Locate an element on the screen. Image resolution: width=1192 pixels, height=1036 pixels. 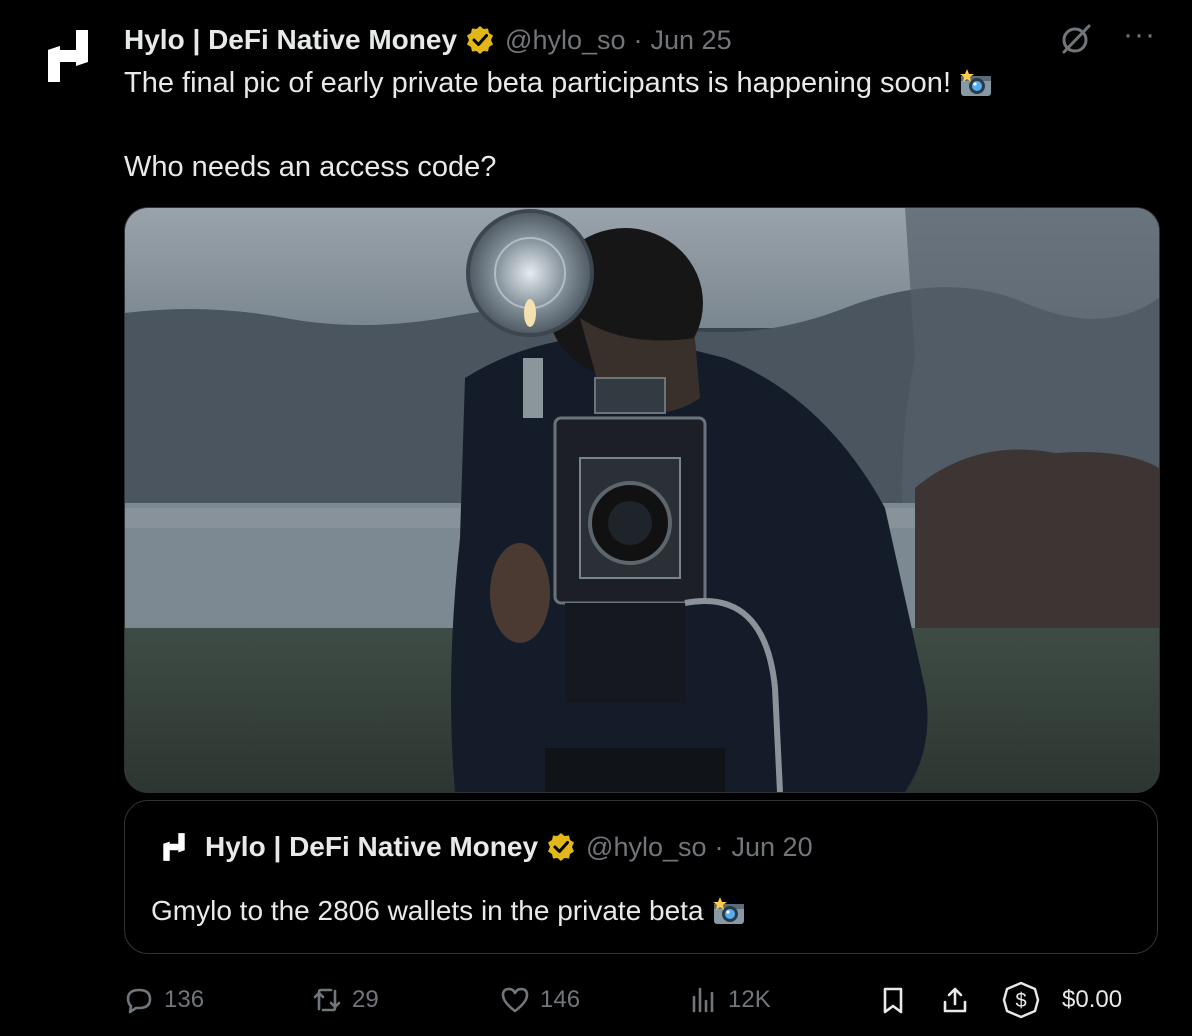
dollar-icon: $ is located at coordinates (1021, 1000).